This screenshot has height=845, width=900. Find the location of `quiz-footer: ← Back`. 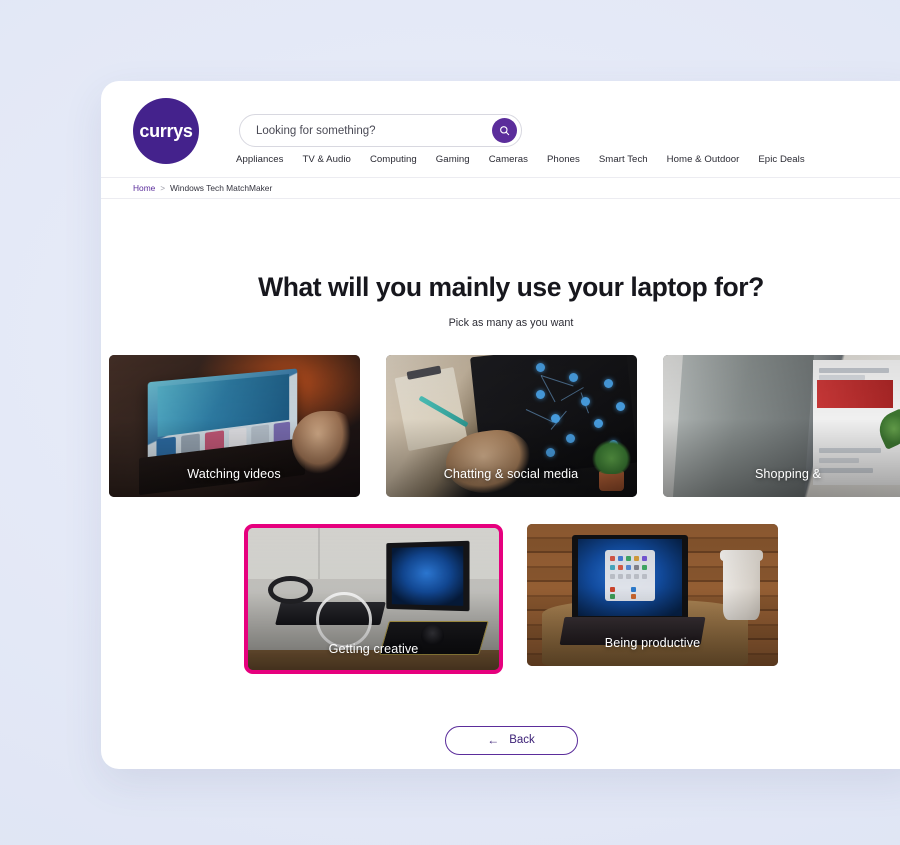

quiz-footer: ← Back is located at coordinates (500, 740).